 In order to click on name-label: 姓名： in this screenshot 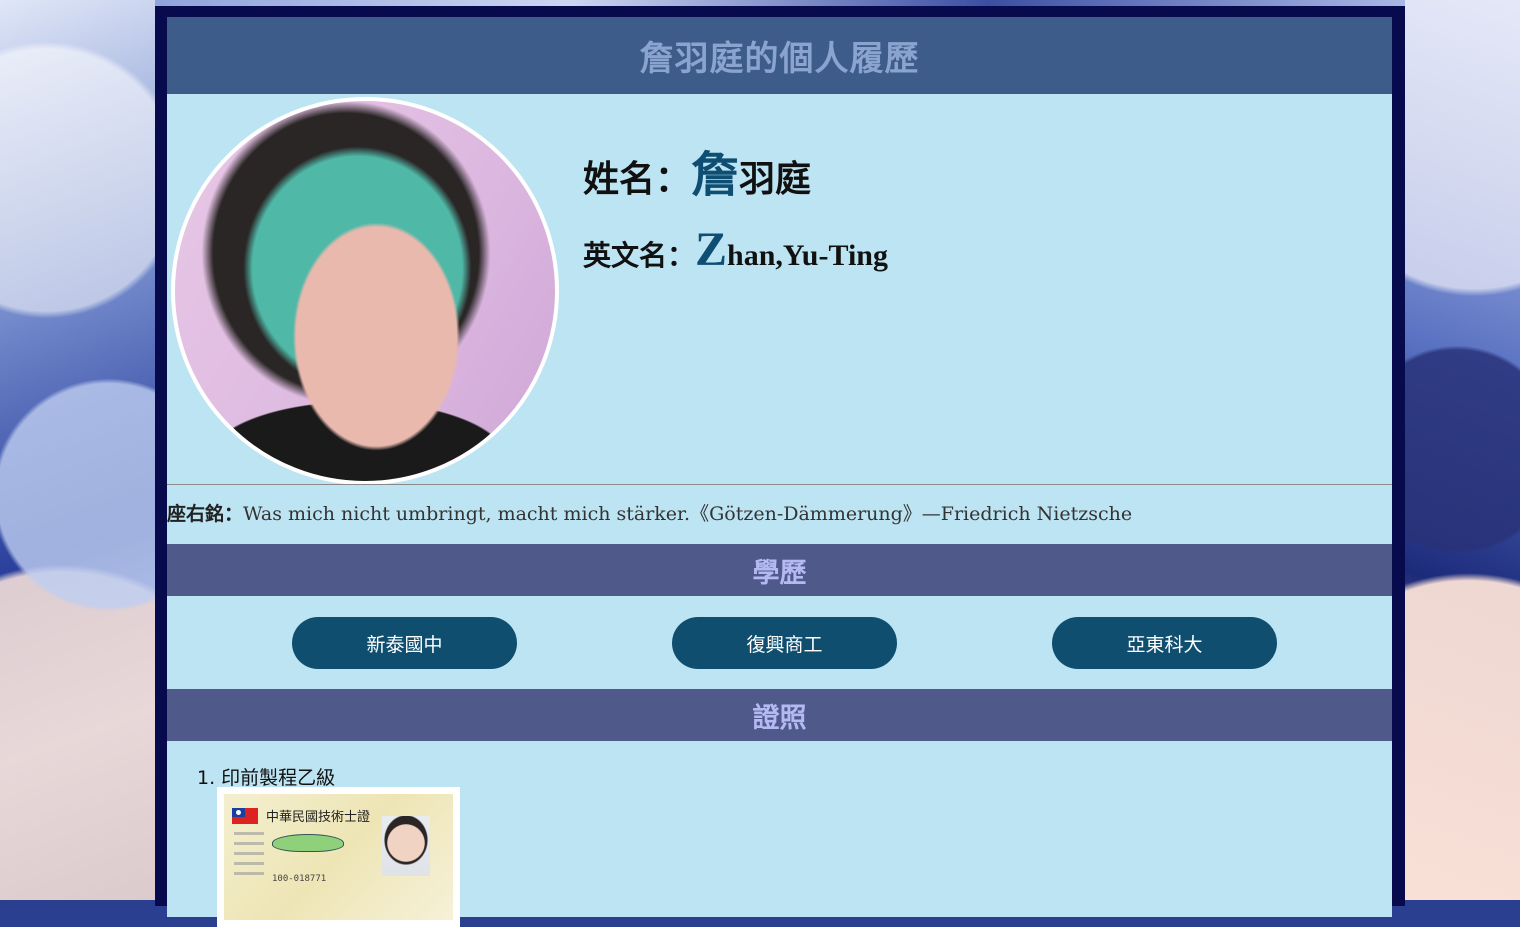, I will do `click(637, 179)`.